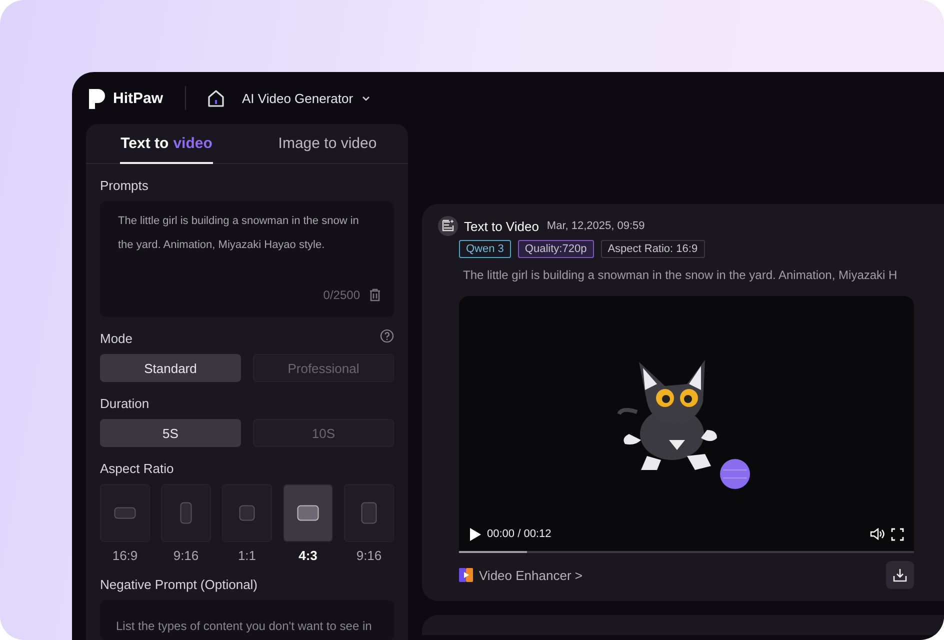  What do you see at coordinates (877, 534) in the screenshot?
I see `volume-icon` at bounding box center [877, 534].